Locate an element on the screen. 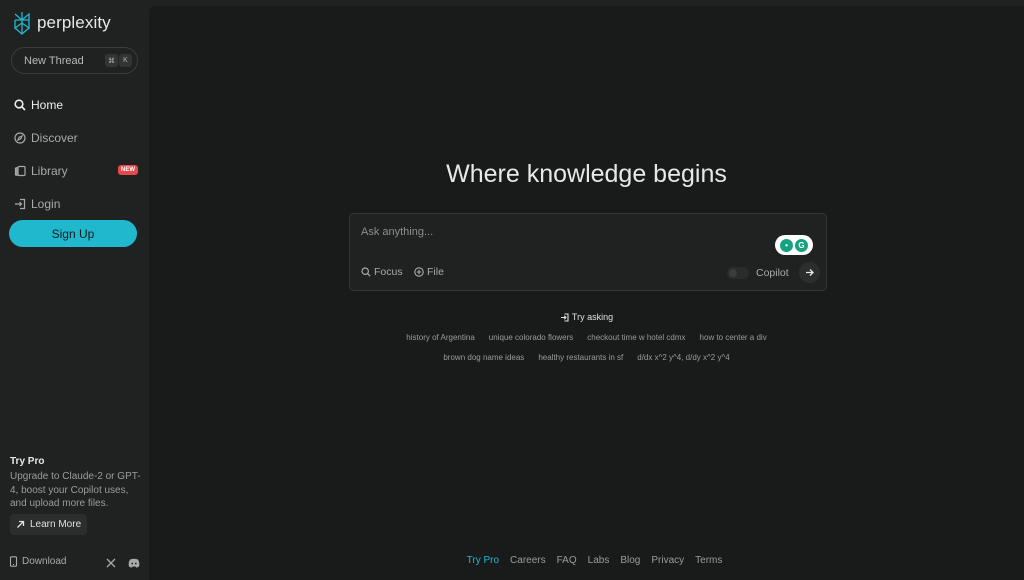 The image size is (1024, 580). arrow-right-icon is located at coordinates (810, 272).